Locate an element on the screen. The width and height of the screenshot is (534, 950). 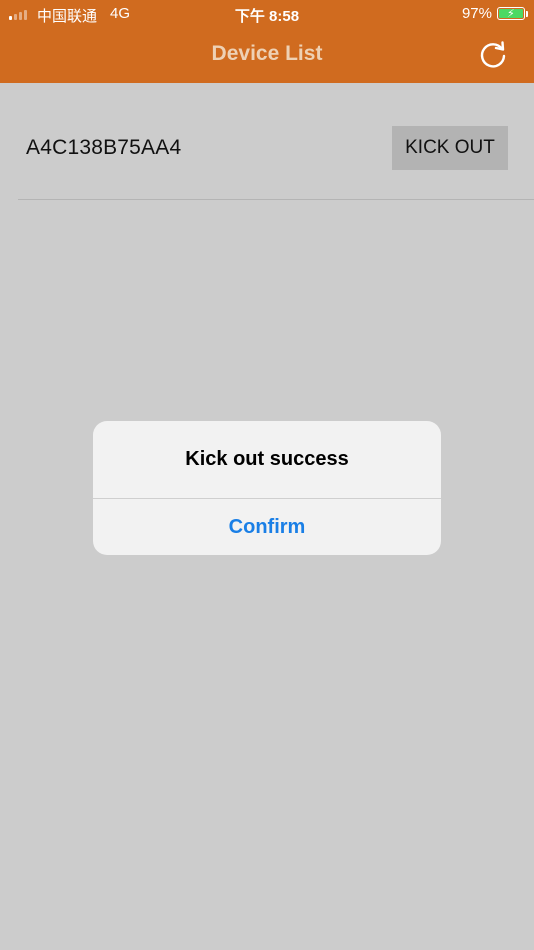
app-header: 中国联通 4G 下午 8:58 97% ⚡ Device List is located at coordinates (267, 41).